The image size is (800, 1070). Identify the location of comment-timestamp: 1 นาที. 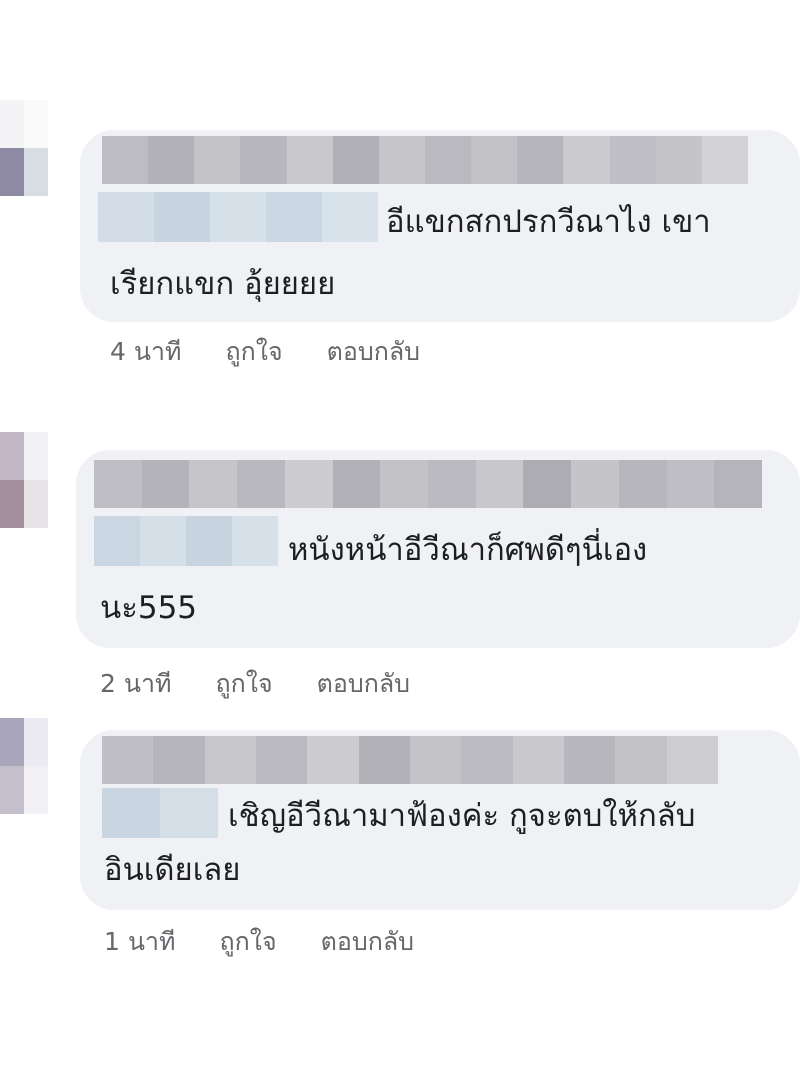
(139, 942).